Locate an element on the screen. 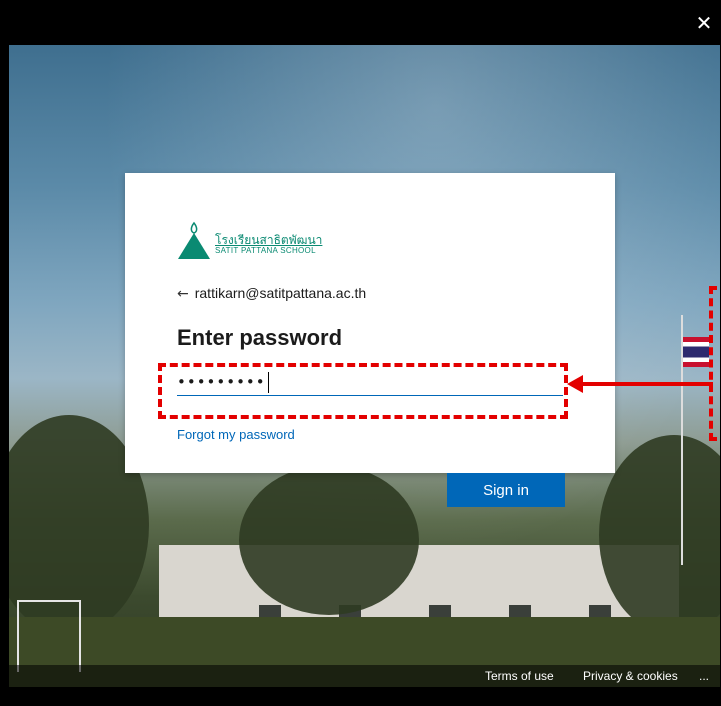 The image size is (721, 706). terms-link: Terms of use is located at coordinates (519, 676).